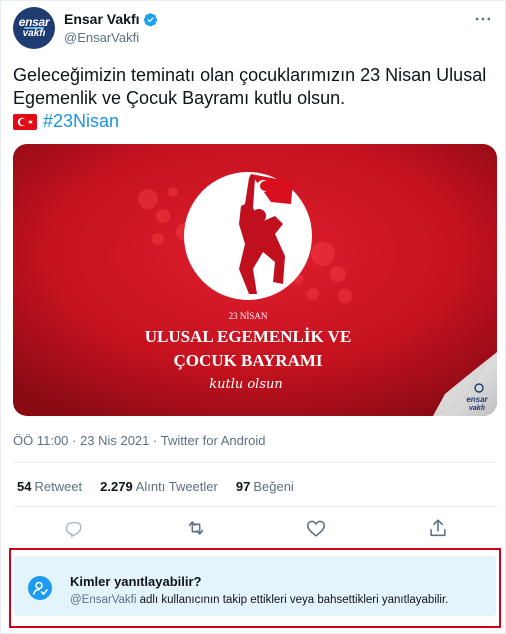  Describe the element at coordinates (136, 581) in the screenshot. I see `reply-settings-title: Kimler yanıtlayabilir?` at that location.